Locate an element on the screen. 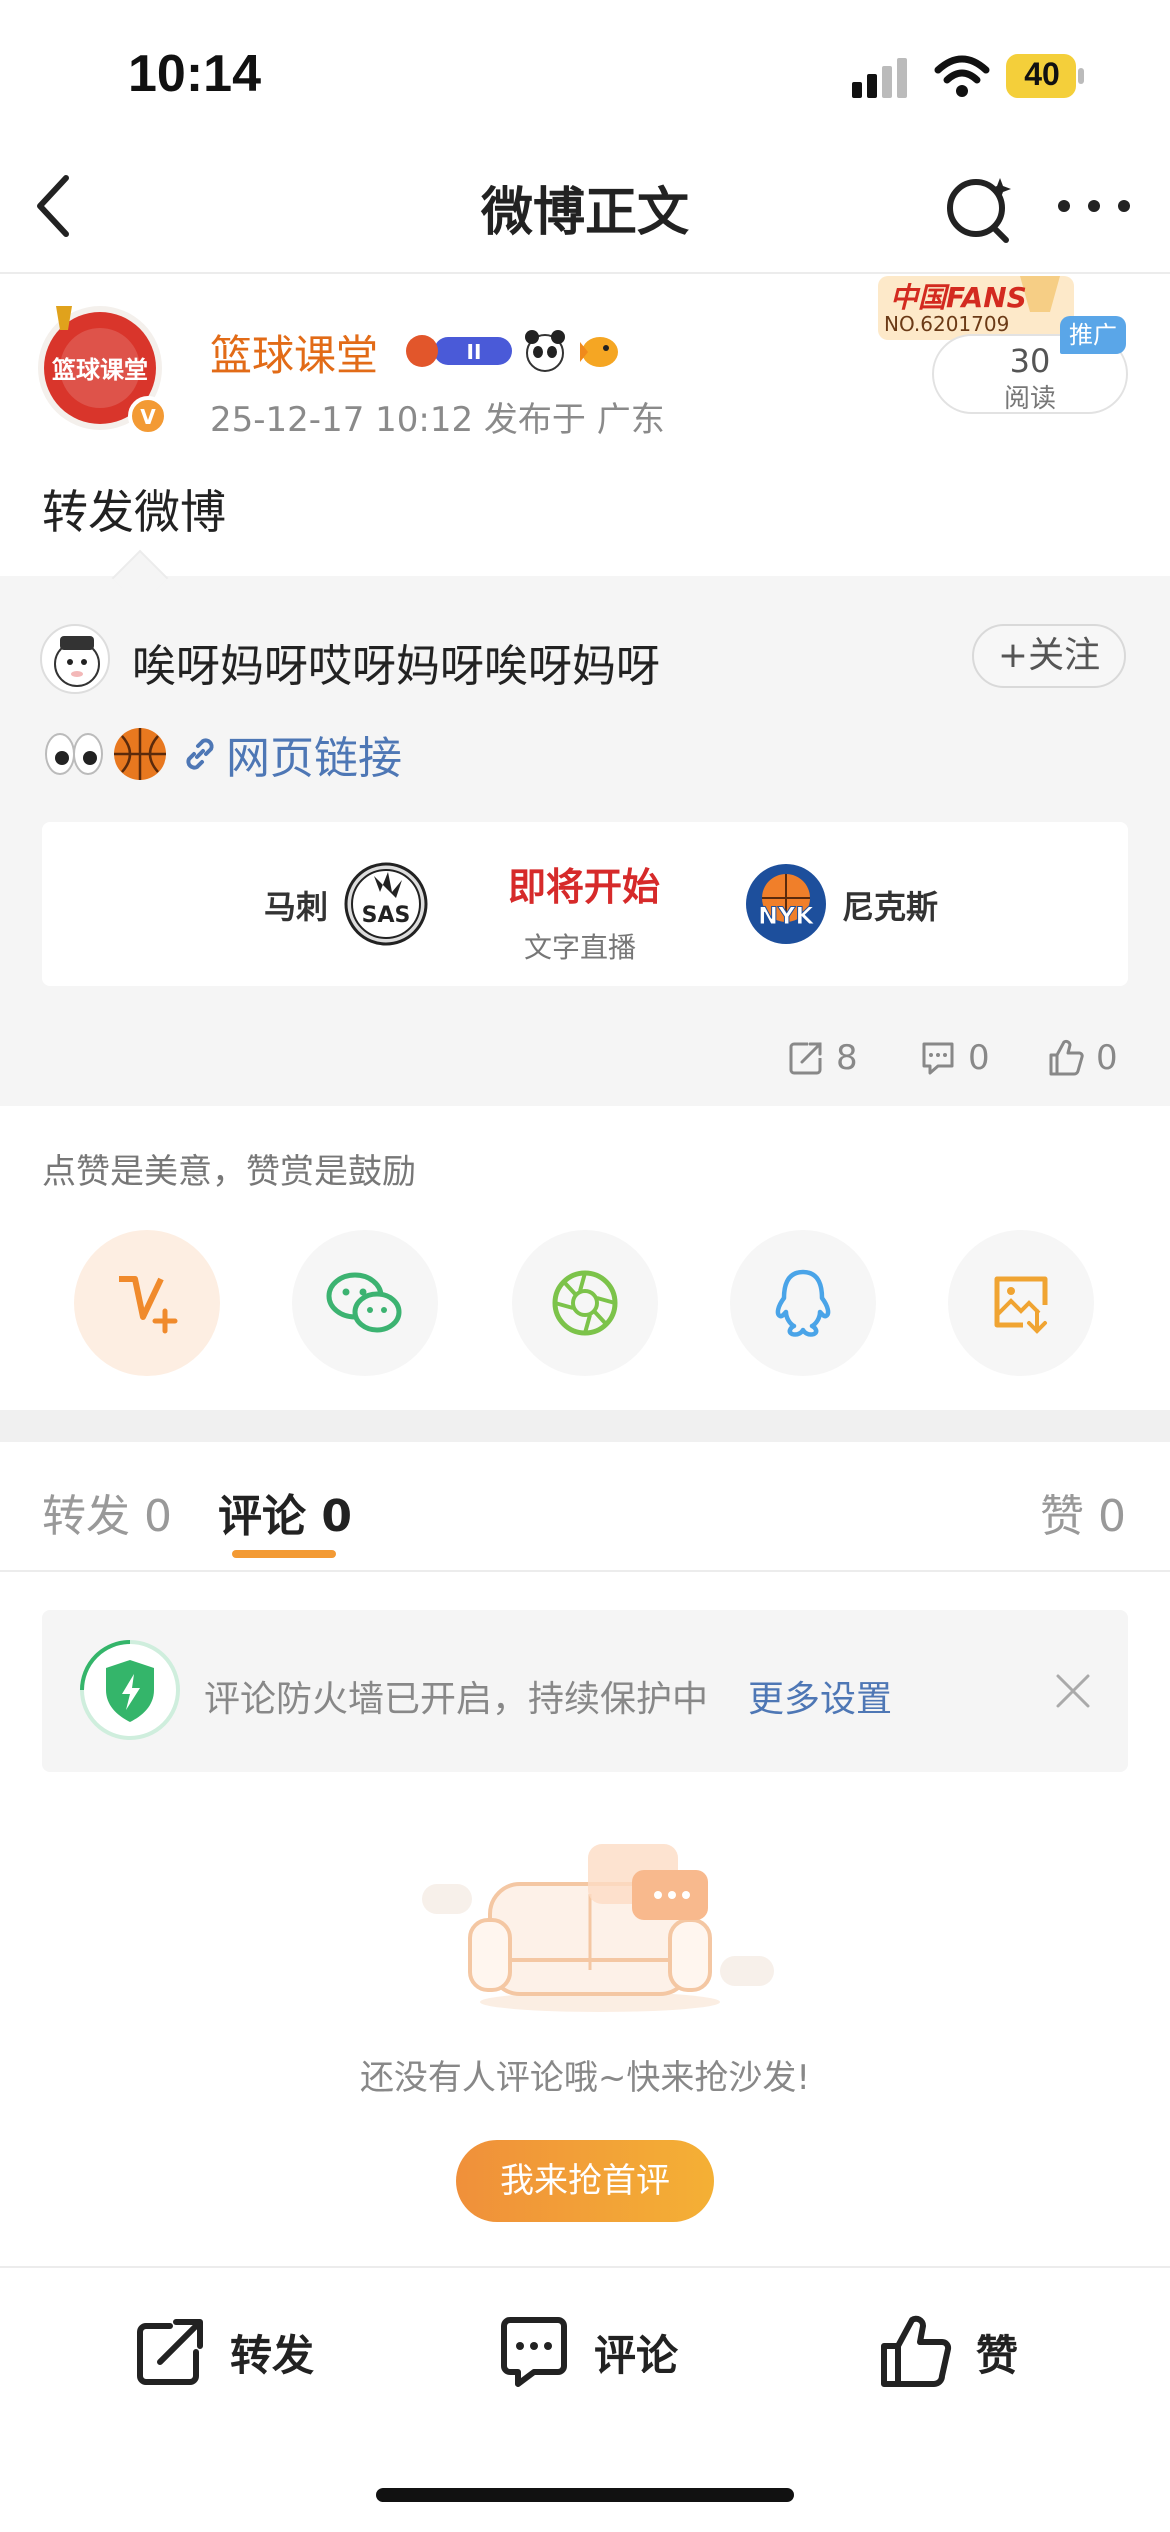 Image resolution: width=1170 pixels, height=2532 pixels. retweet-like-stat: 0 is located at coordinates (1082, 1058).